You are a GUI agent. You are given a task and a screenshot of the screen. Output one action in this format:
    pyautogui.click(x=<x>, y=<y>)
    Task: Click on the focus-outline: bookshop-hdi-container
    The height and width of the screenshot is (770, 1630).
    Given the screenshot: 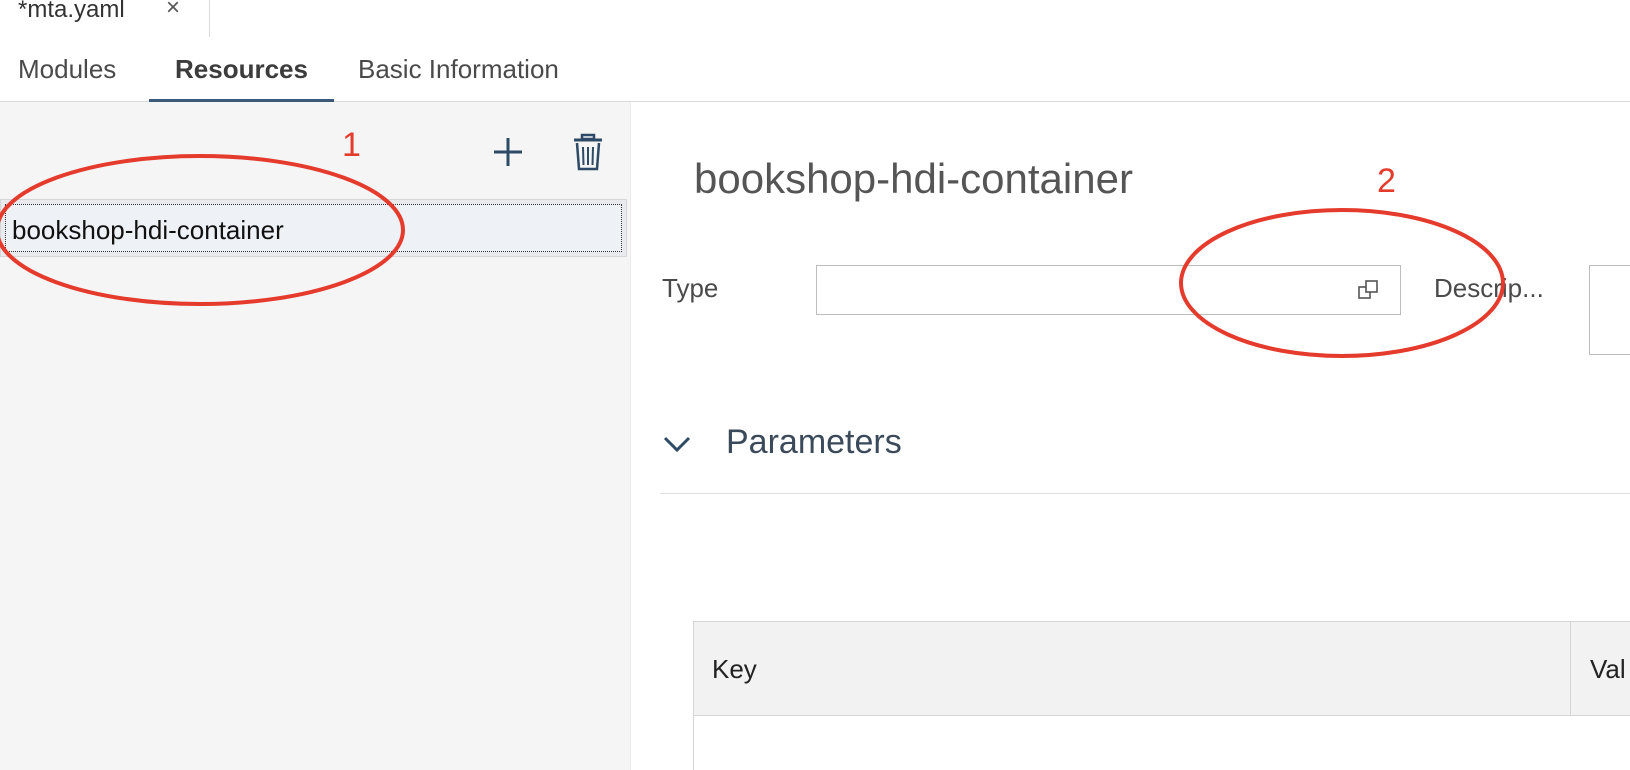 What is the action you would take?
    pyautogui.click(x=313, y=228)
    